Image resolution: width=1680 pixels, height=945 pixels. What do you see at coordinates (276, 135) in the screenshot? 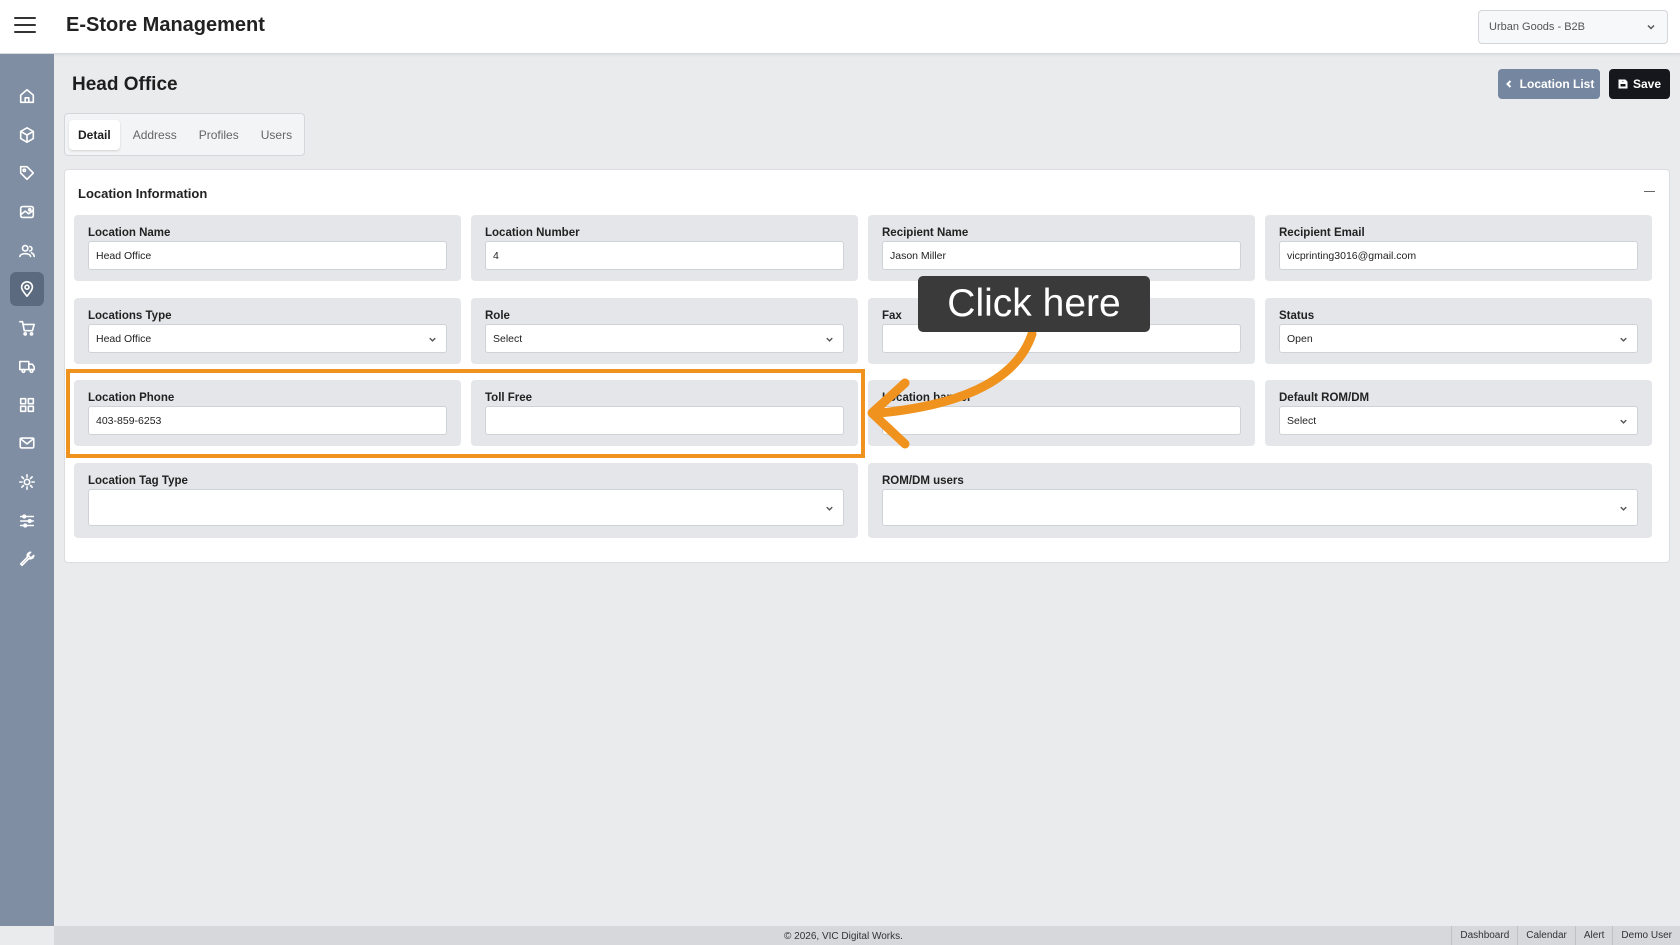
I see `tab-users: Users` at bounding box center [276, 135].